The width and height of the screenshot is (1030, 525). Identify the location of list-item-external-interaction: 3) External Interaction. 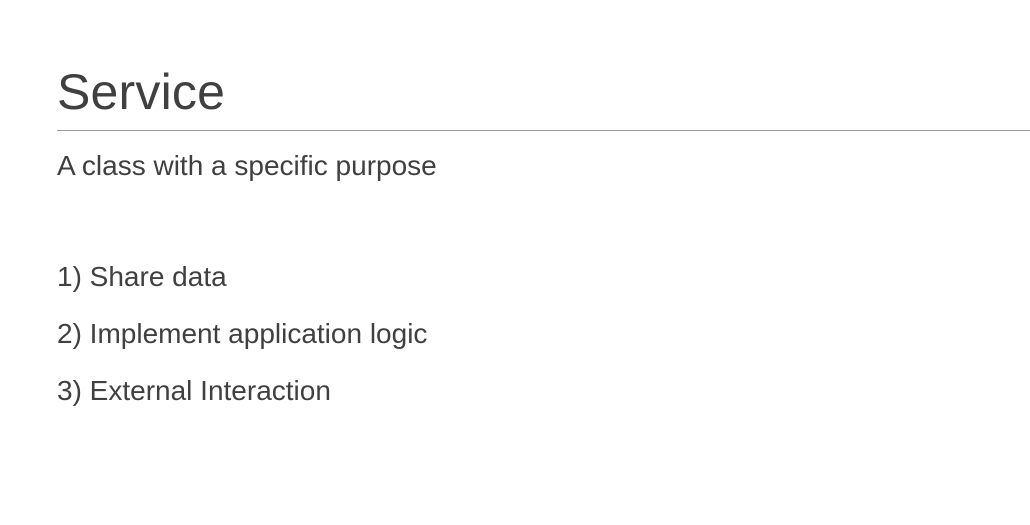
(194, 390).